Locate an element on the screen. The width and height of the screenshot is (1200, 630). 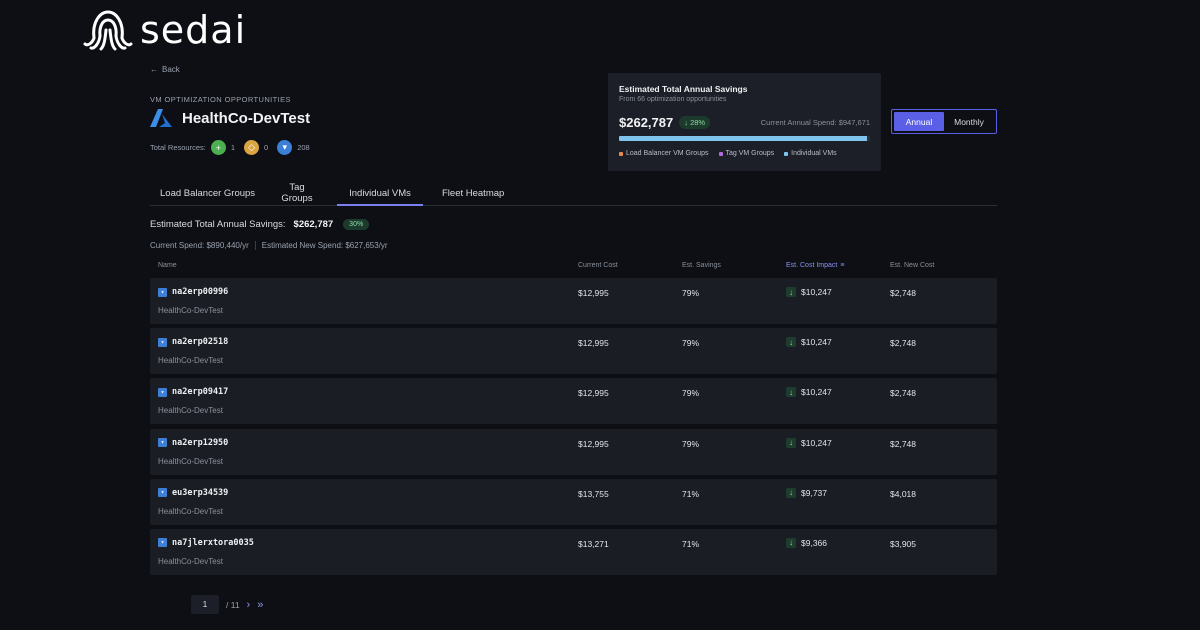
impact-value: $9,737 is located at coordinates (814, 492).